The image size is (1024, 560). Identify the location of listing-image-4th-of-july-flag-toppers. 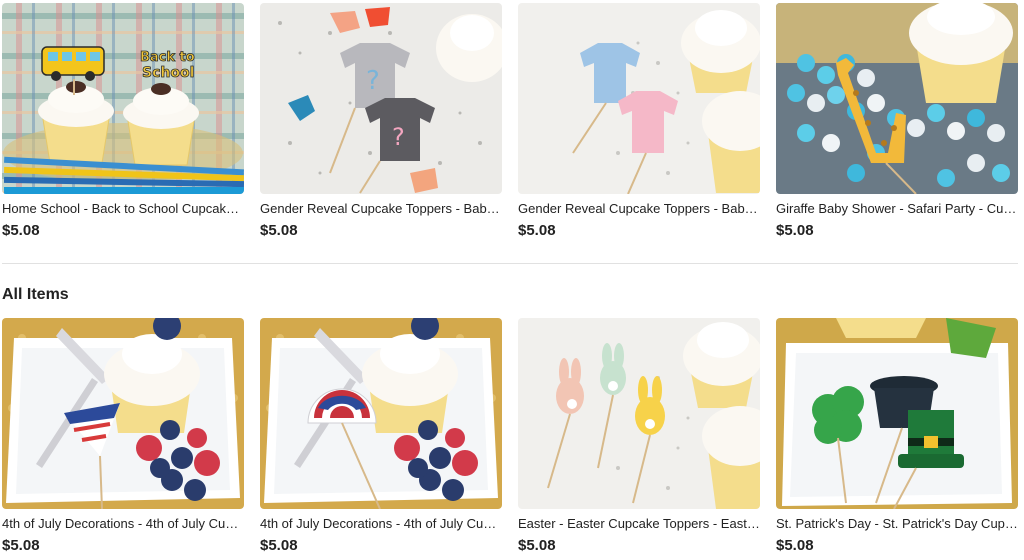
(123, 413).